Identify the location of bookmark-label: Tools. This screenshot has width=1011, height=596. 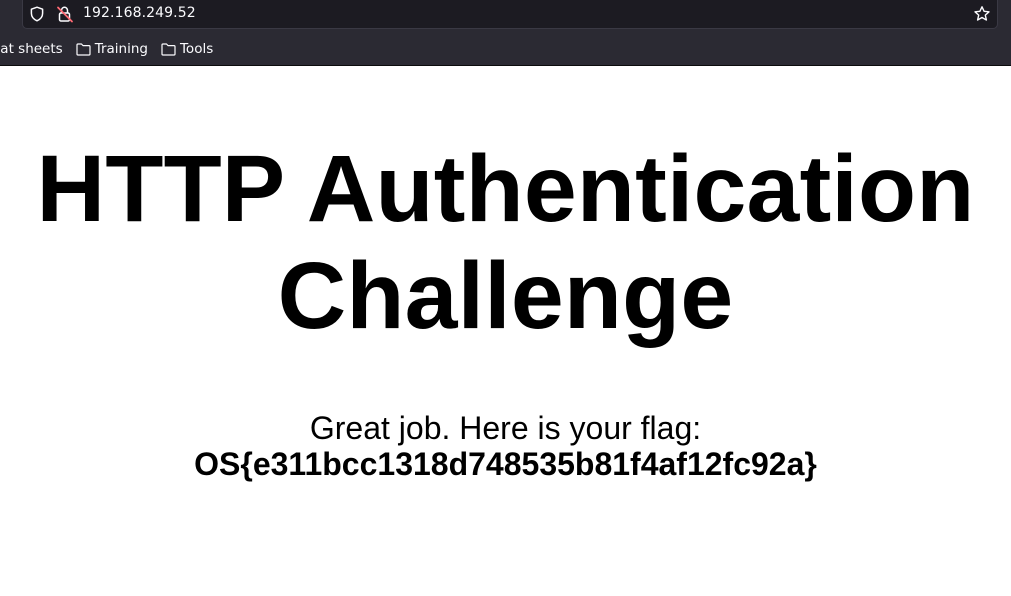
(196, 49).